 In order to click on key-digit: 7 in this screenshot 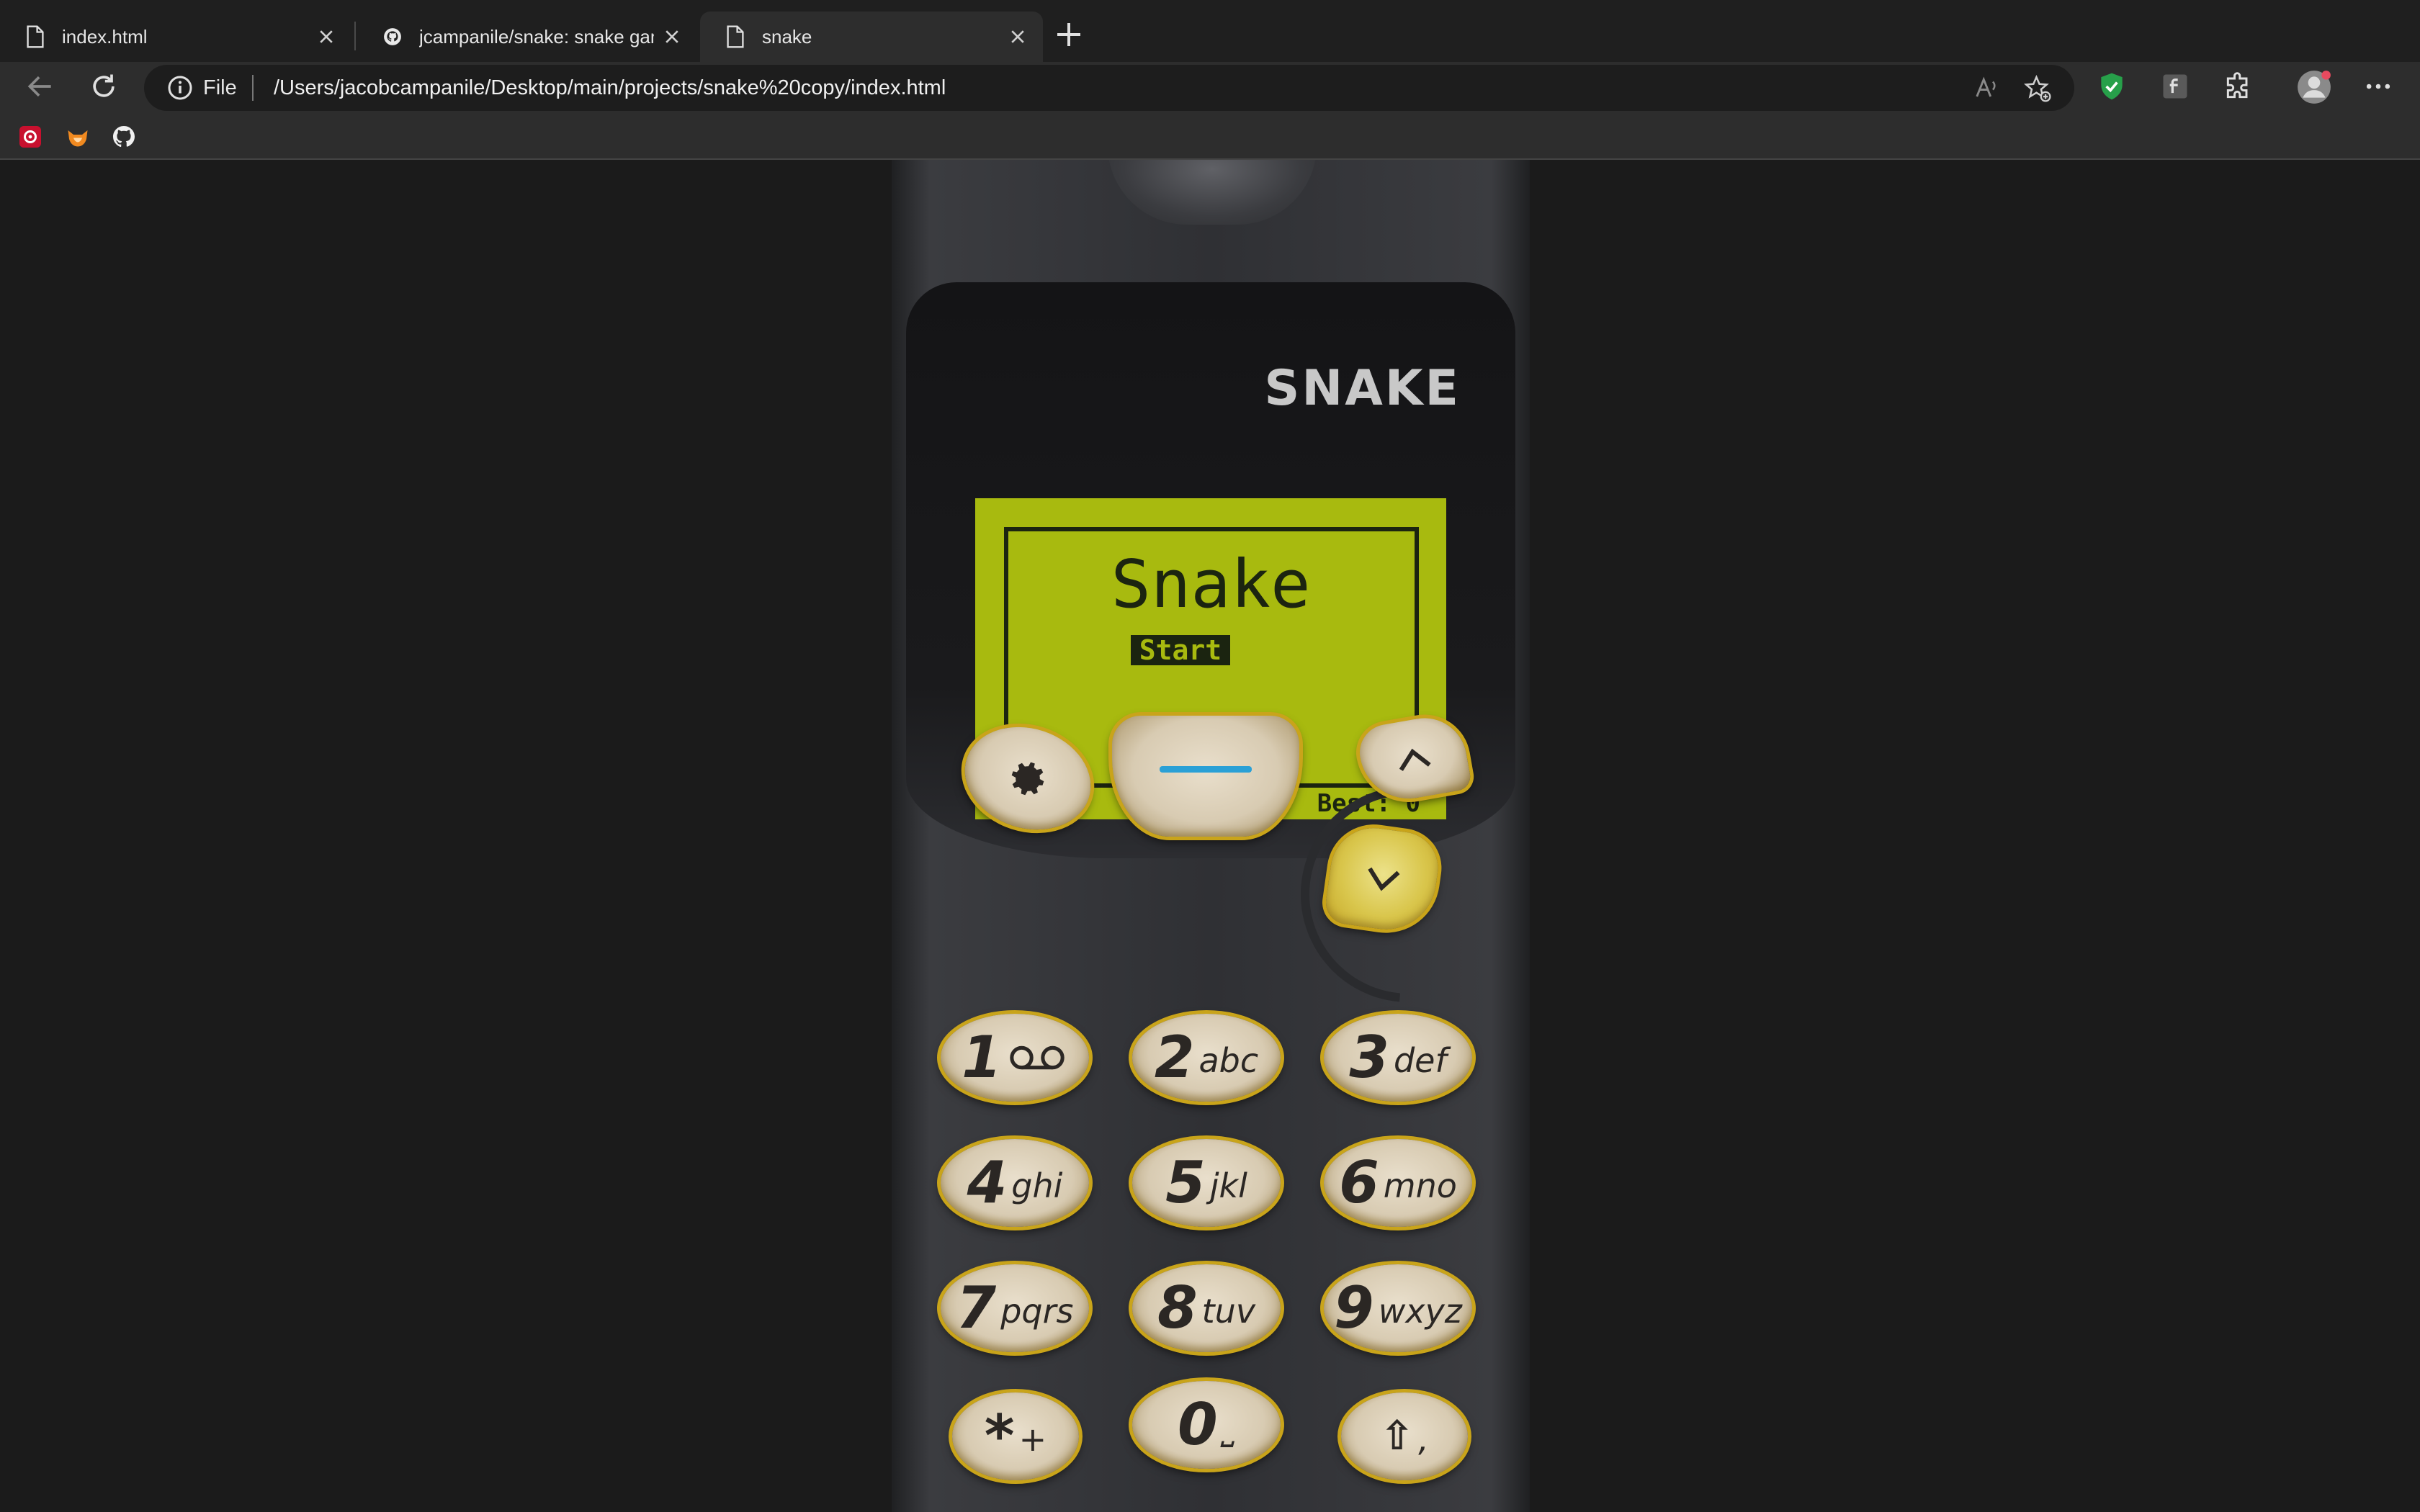, I will do `click(976, 1307)`.